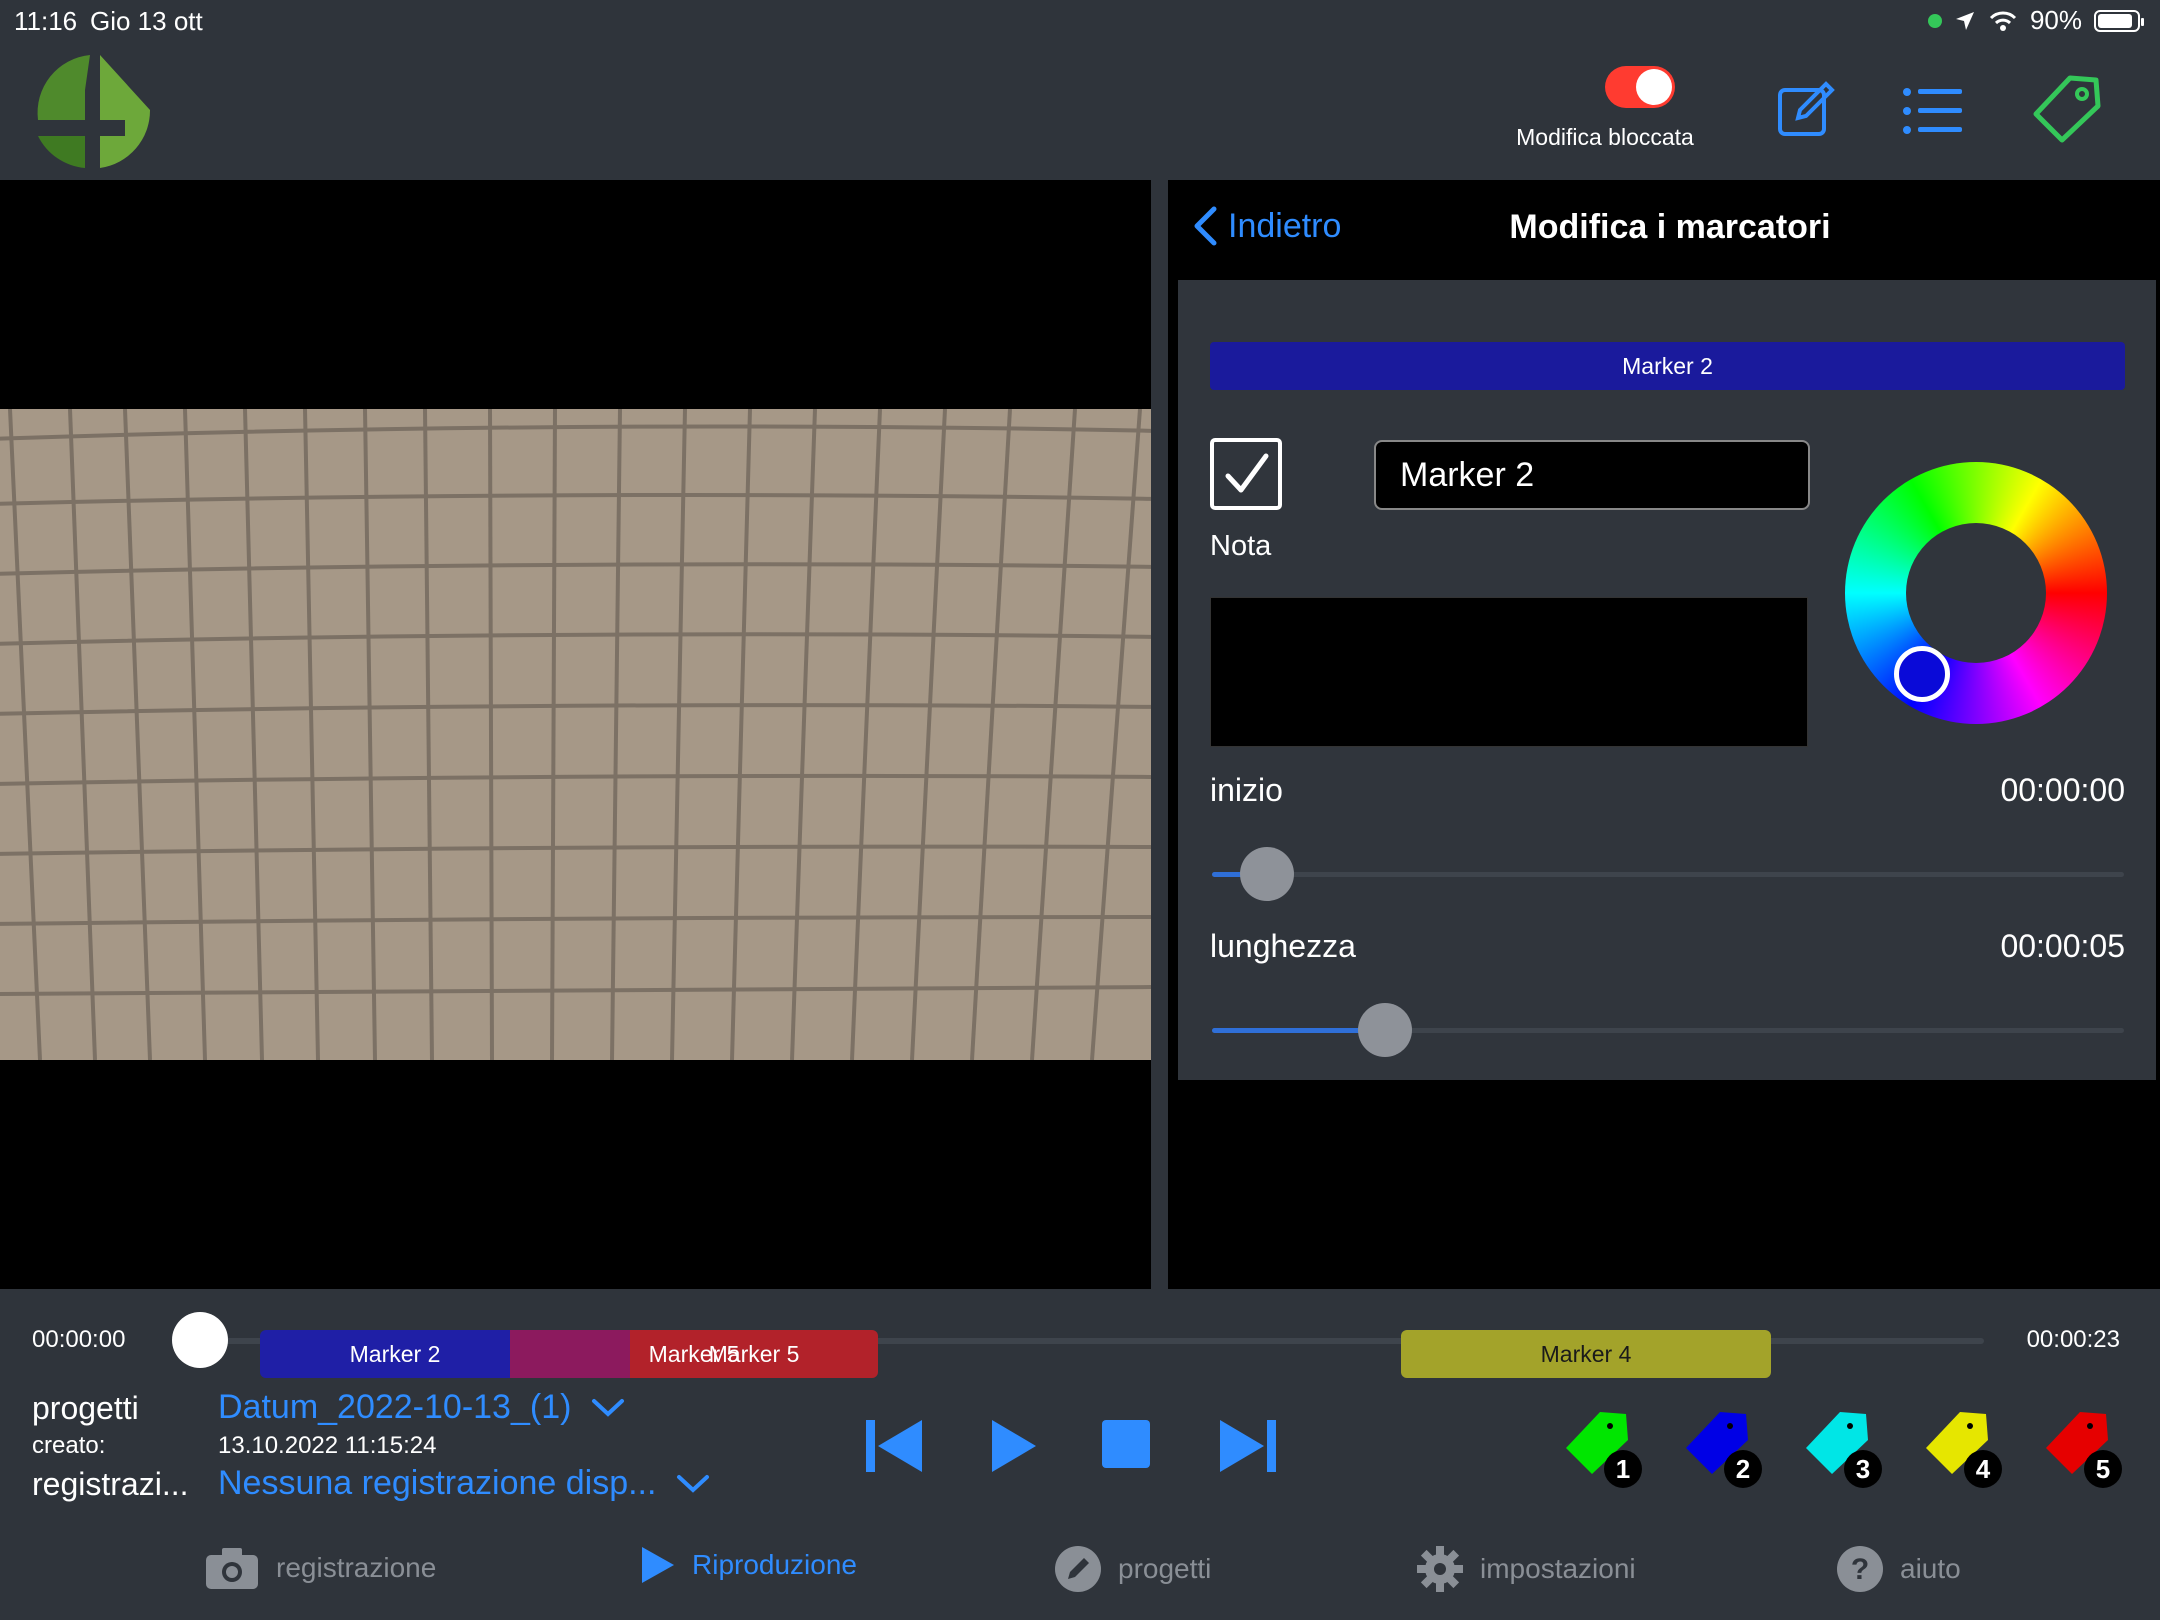 The height and width of the screenshot is (1620, 2160). I want to click on chevron-left-icon, so click(1205, 226).